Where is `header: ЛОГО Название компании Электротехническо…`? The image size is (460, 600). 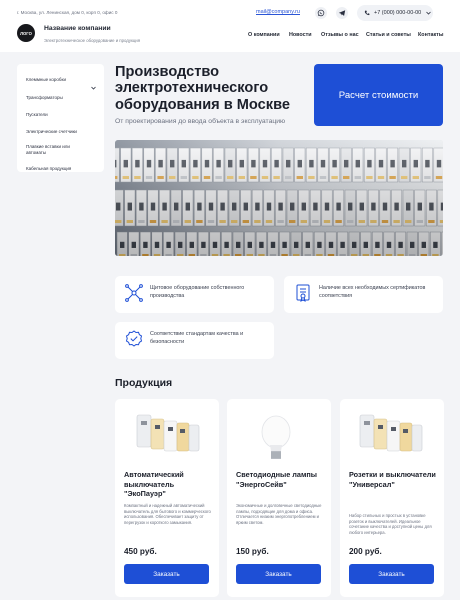 header: ЛОГО Название компании Электротехническо… is located at coordinates (230, 38).